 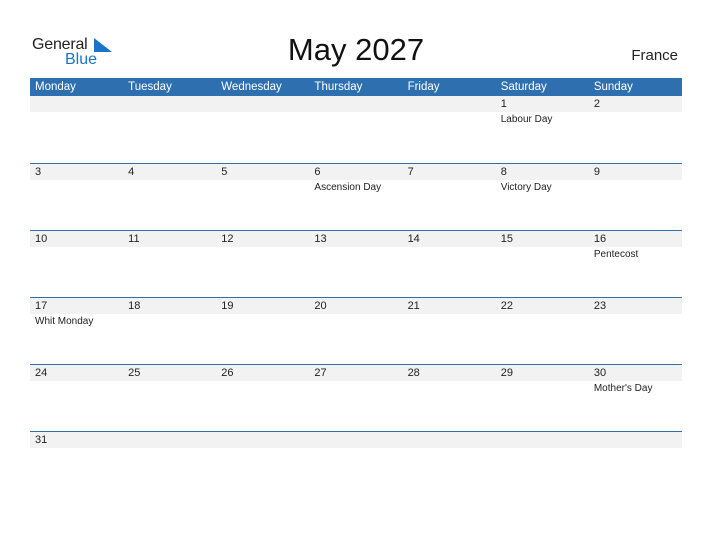 What do you see at coordinates (613, 87) in the screenshot?
I see `weekday-sunday: Sunday` at bounding box center [613, 87].